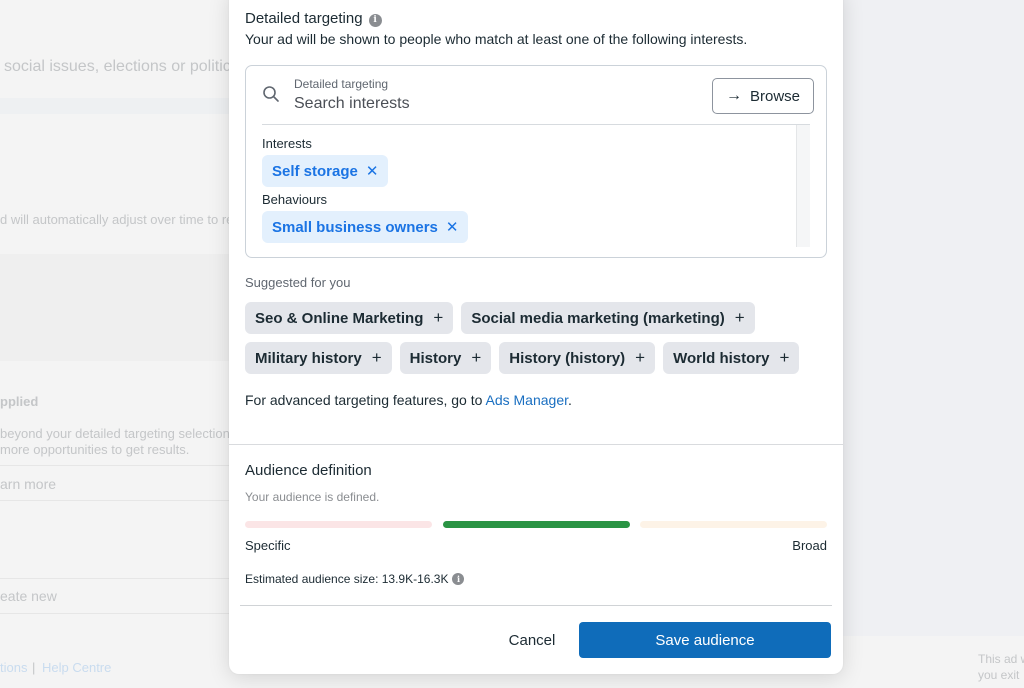  What do you see at coordinates (287, 143) in the screenshot?
I see `interests-group-label: Interests` at bounding box center [287, 143].